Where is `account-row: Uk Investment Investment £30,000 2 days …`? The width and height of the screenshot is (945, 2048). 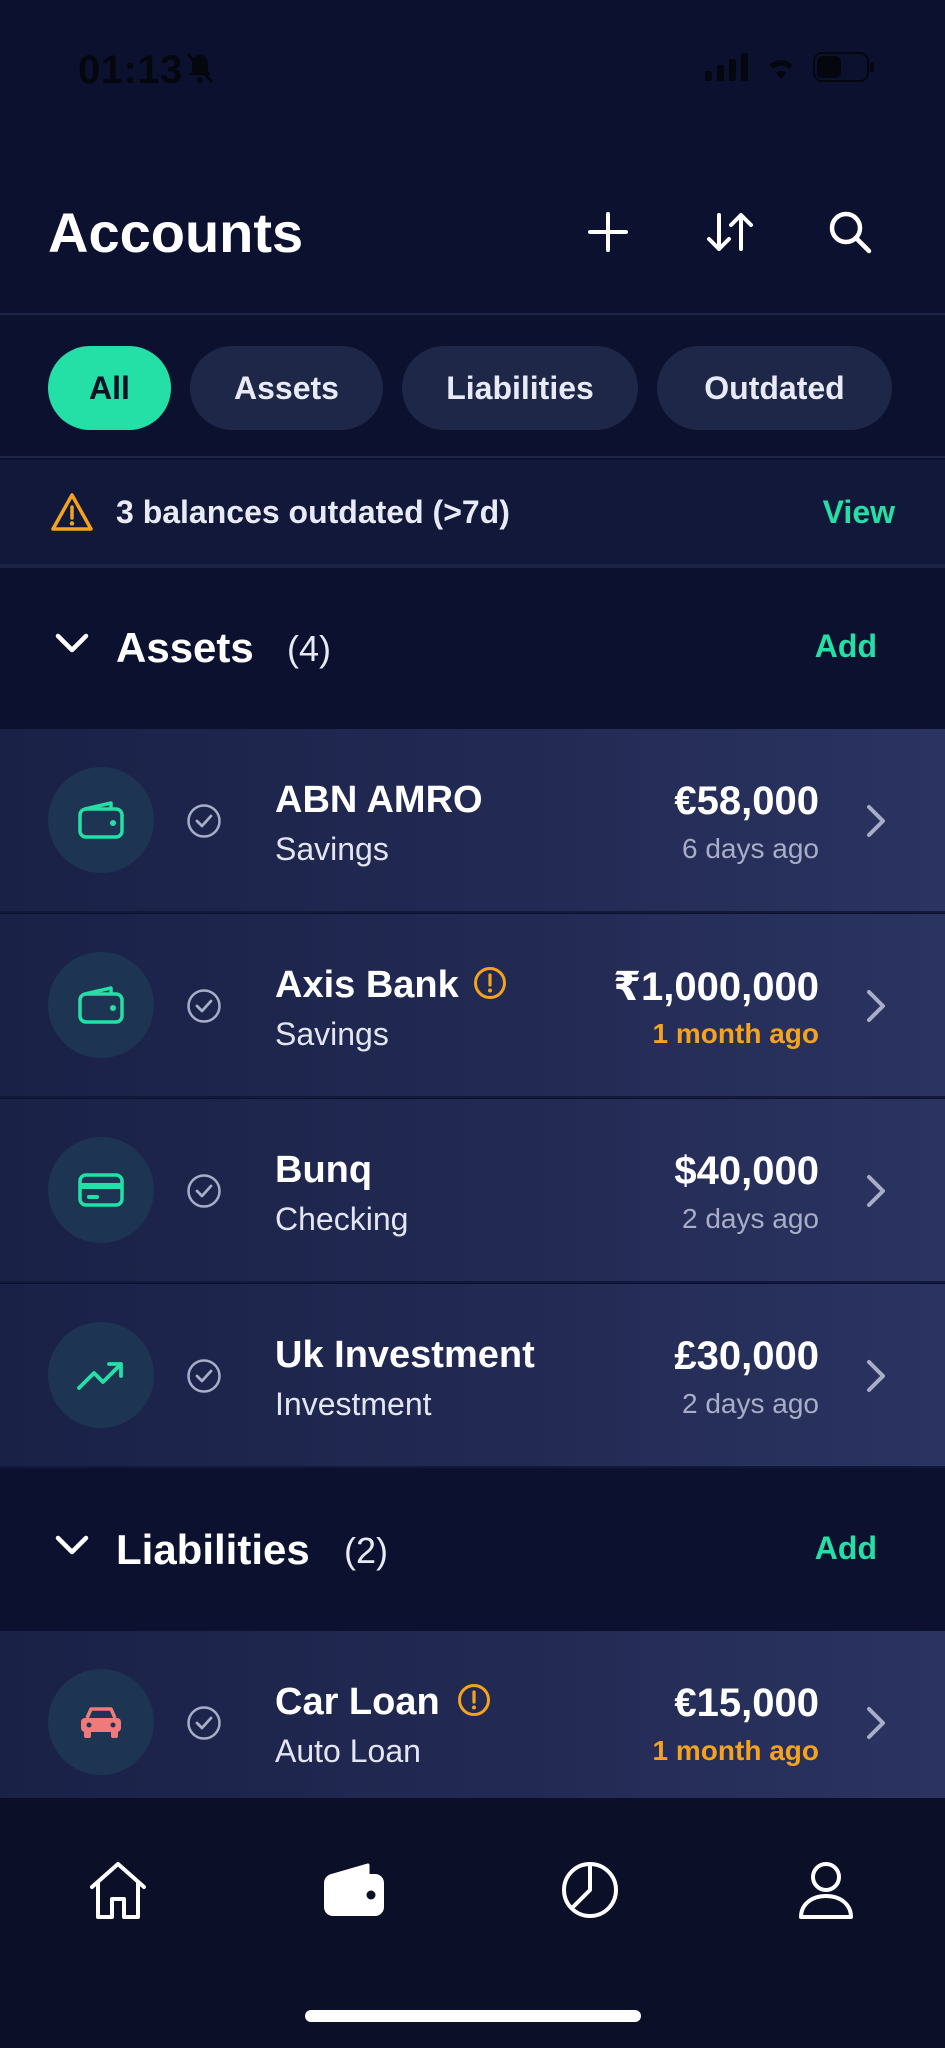 account-row: Uk Investment Investment £30,000 2 days … is located at coordinates (472, 1376).